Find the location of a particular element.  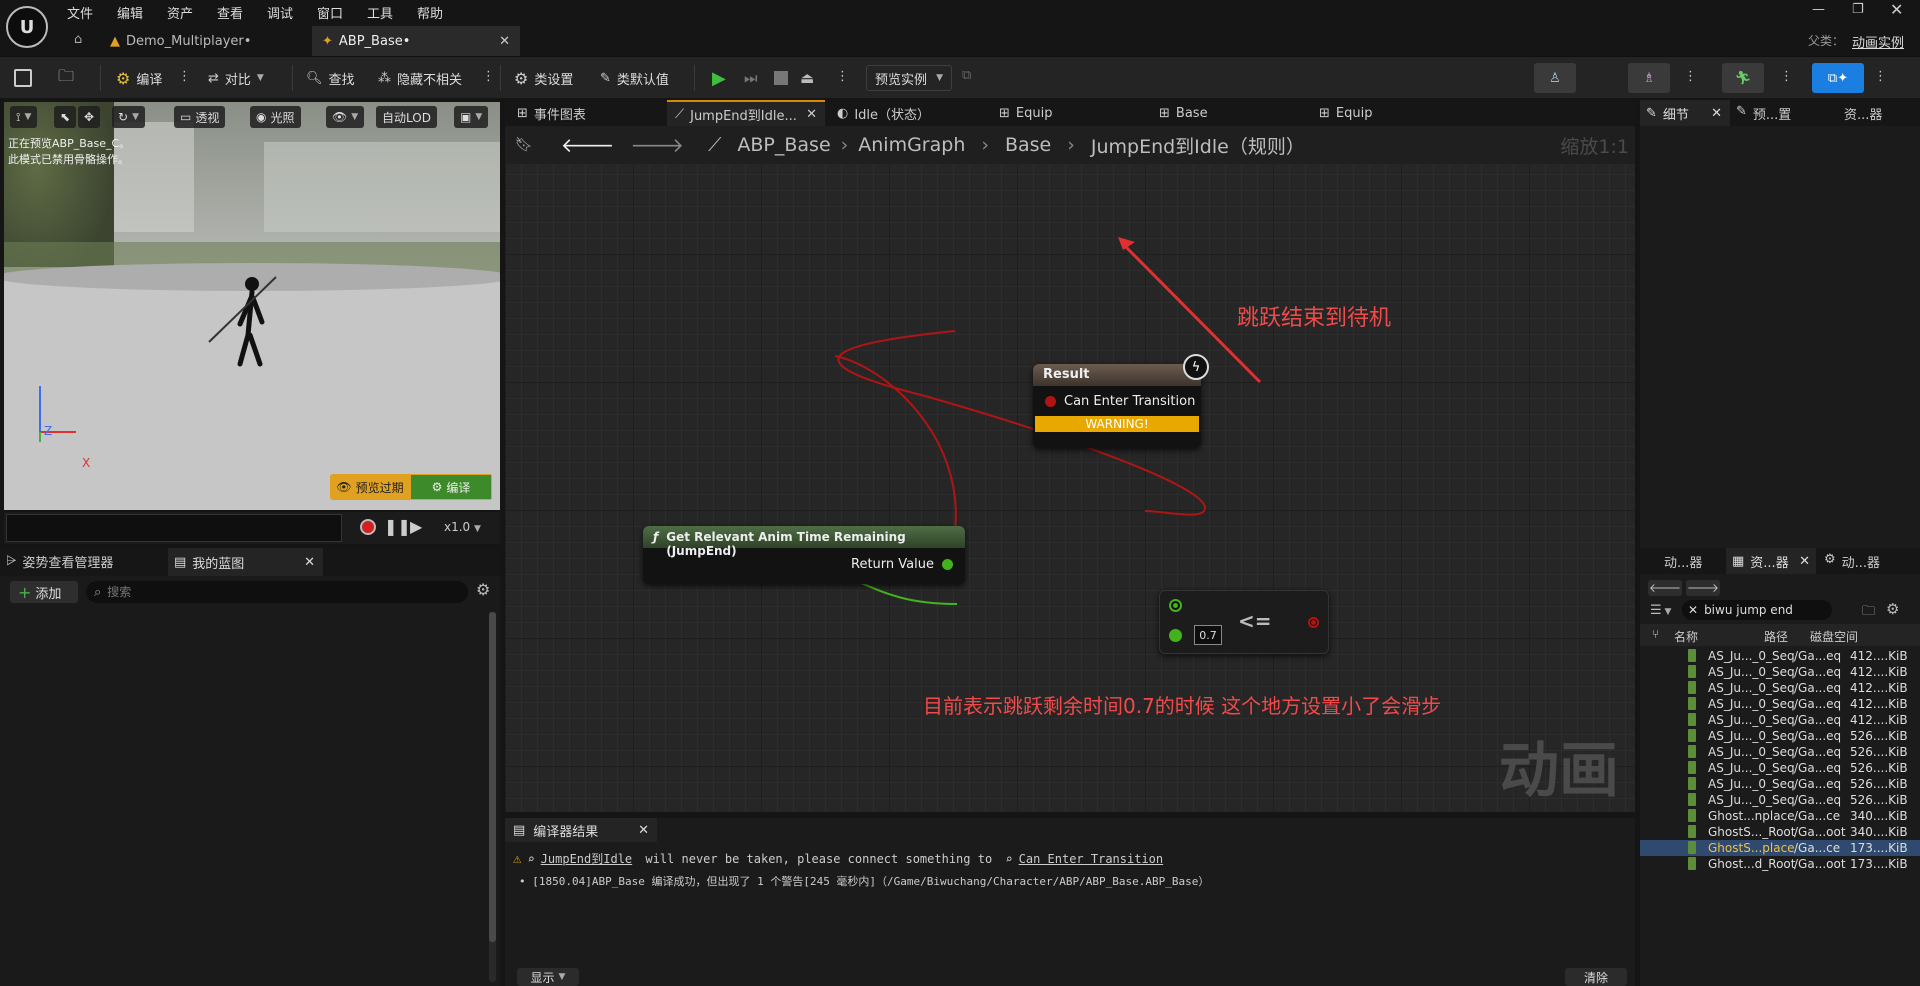

tab-pose-watch: ⩥ 姿势查看管理器 is located at coordinates (59, 561).